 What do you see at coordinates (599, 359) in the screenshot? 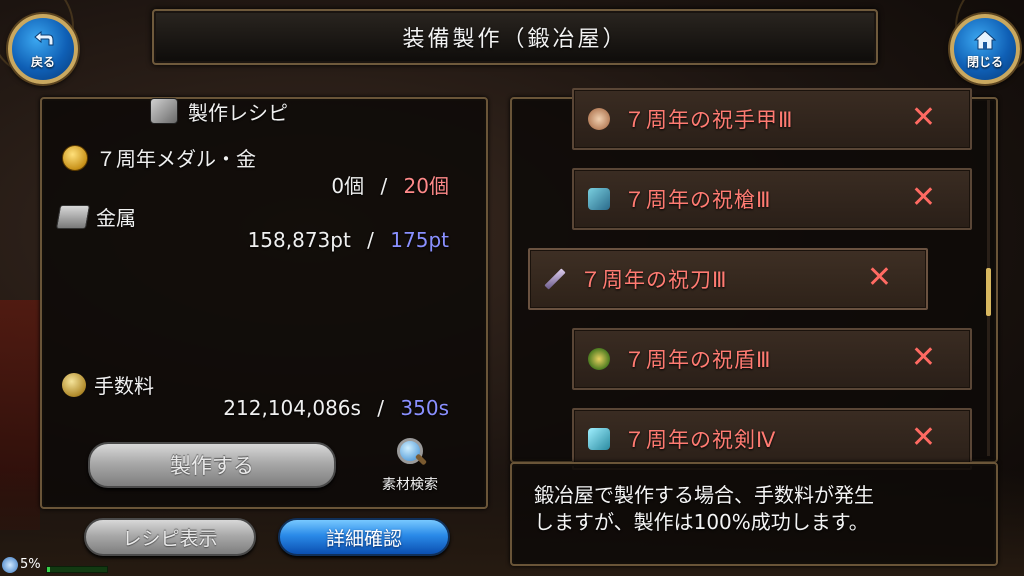
I see `shield-icon` at bounding box center [599, 359].